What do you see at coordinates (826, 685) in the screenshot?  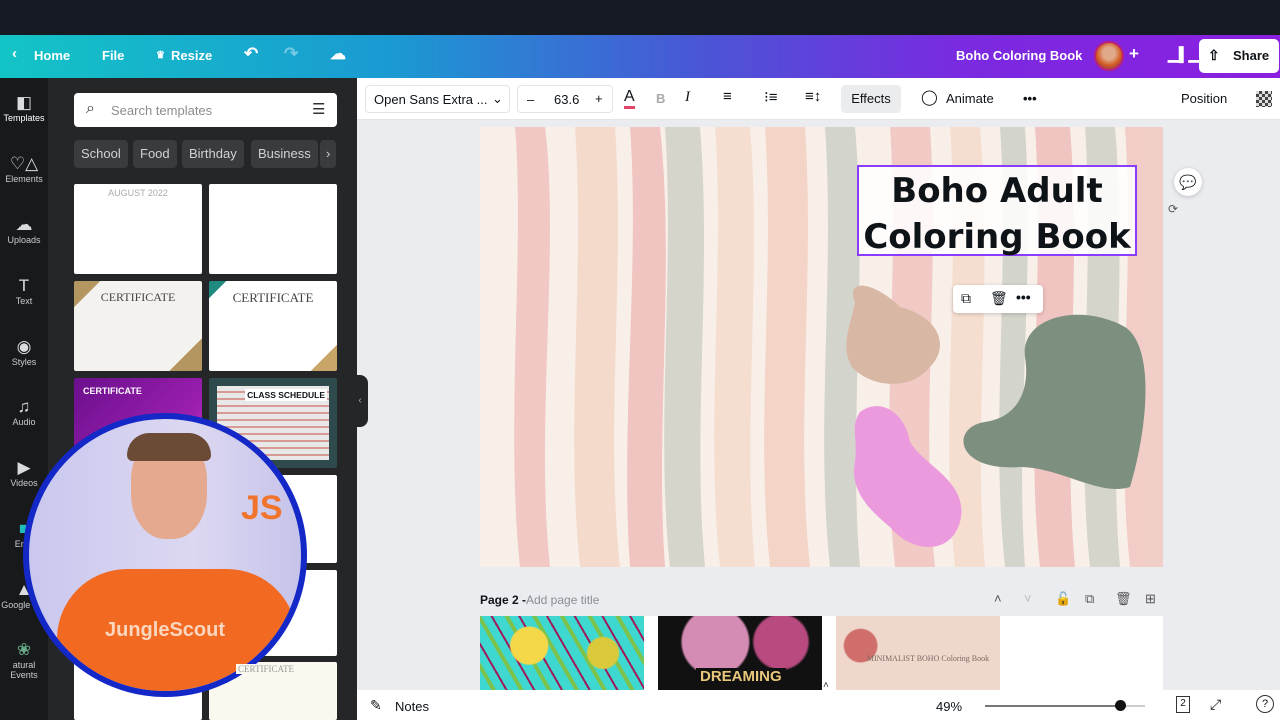 I see `show-pages-chevron-icon: ˄` at bounding box center [826, 685].